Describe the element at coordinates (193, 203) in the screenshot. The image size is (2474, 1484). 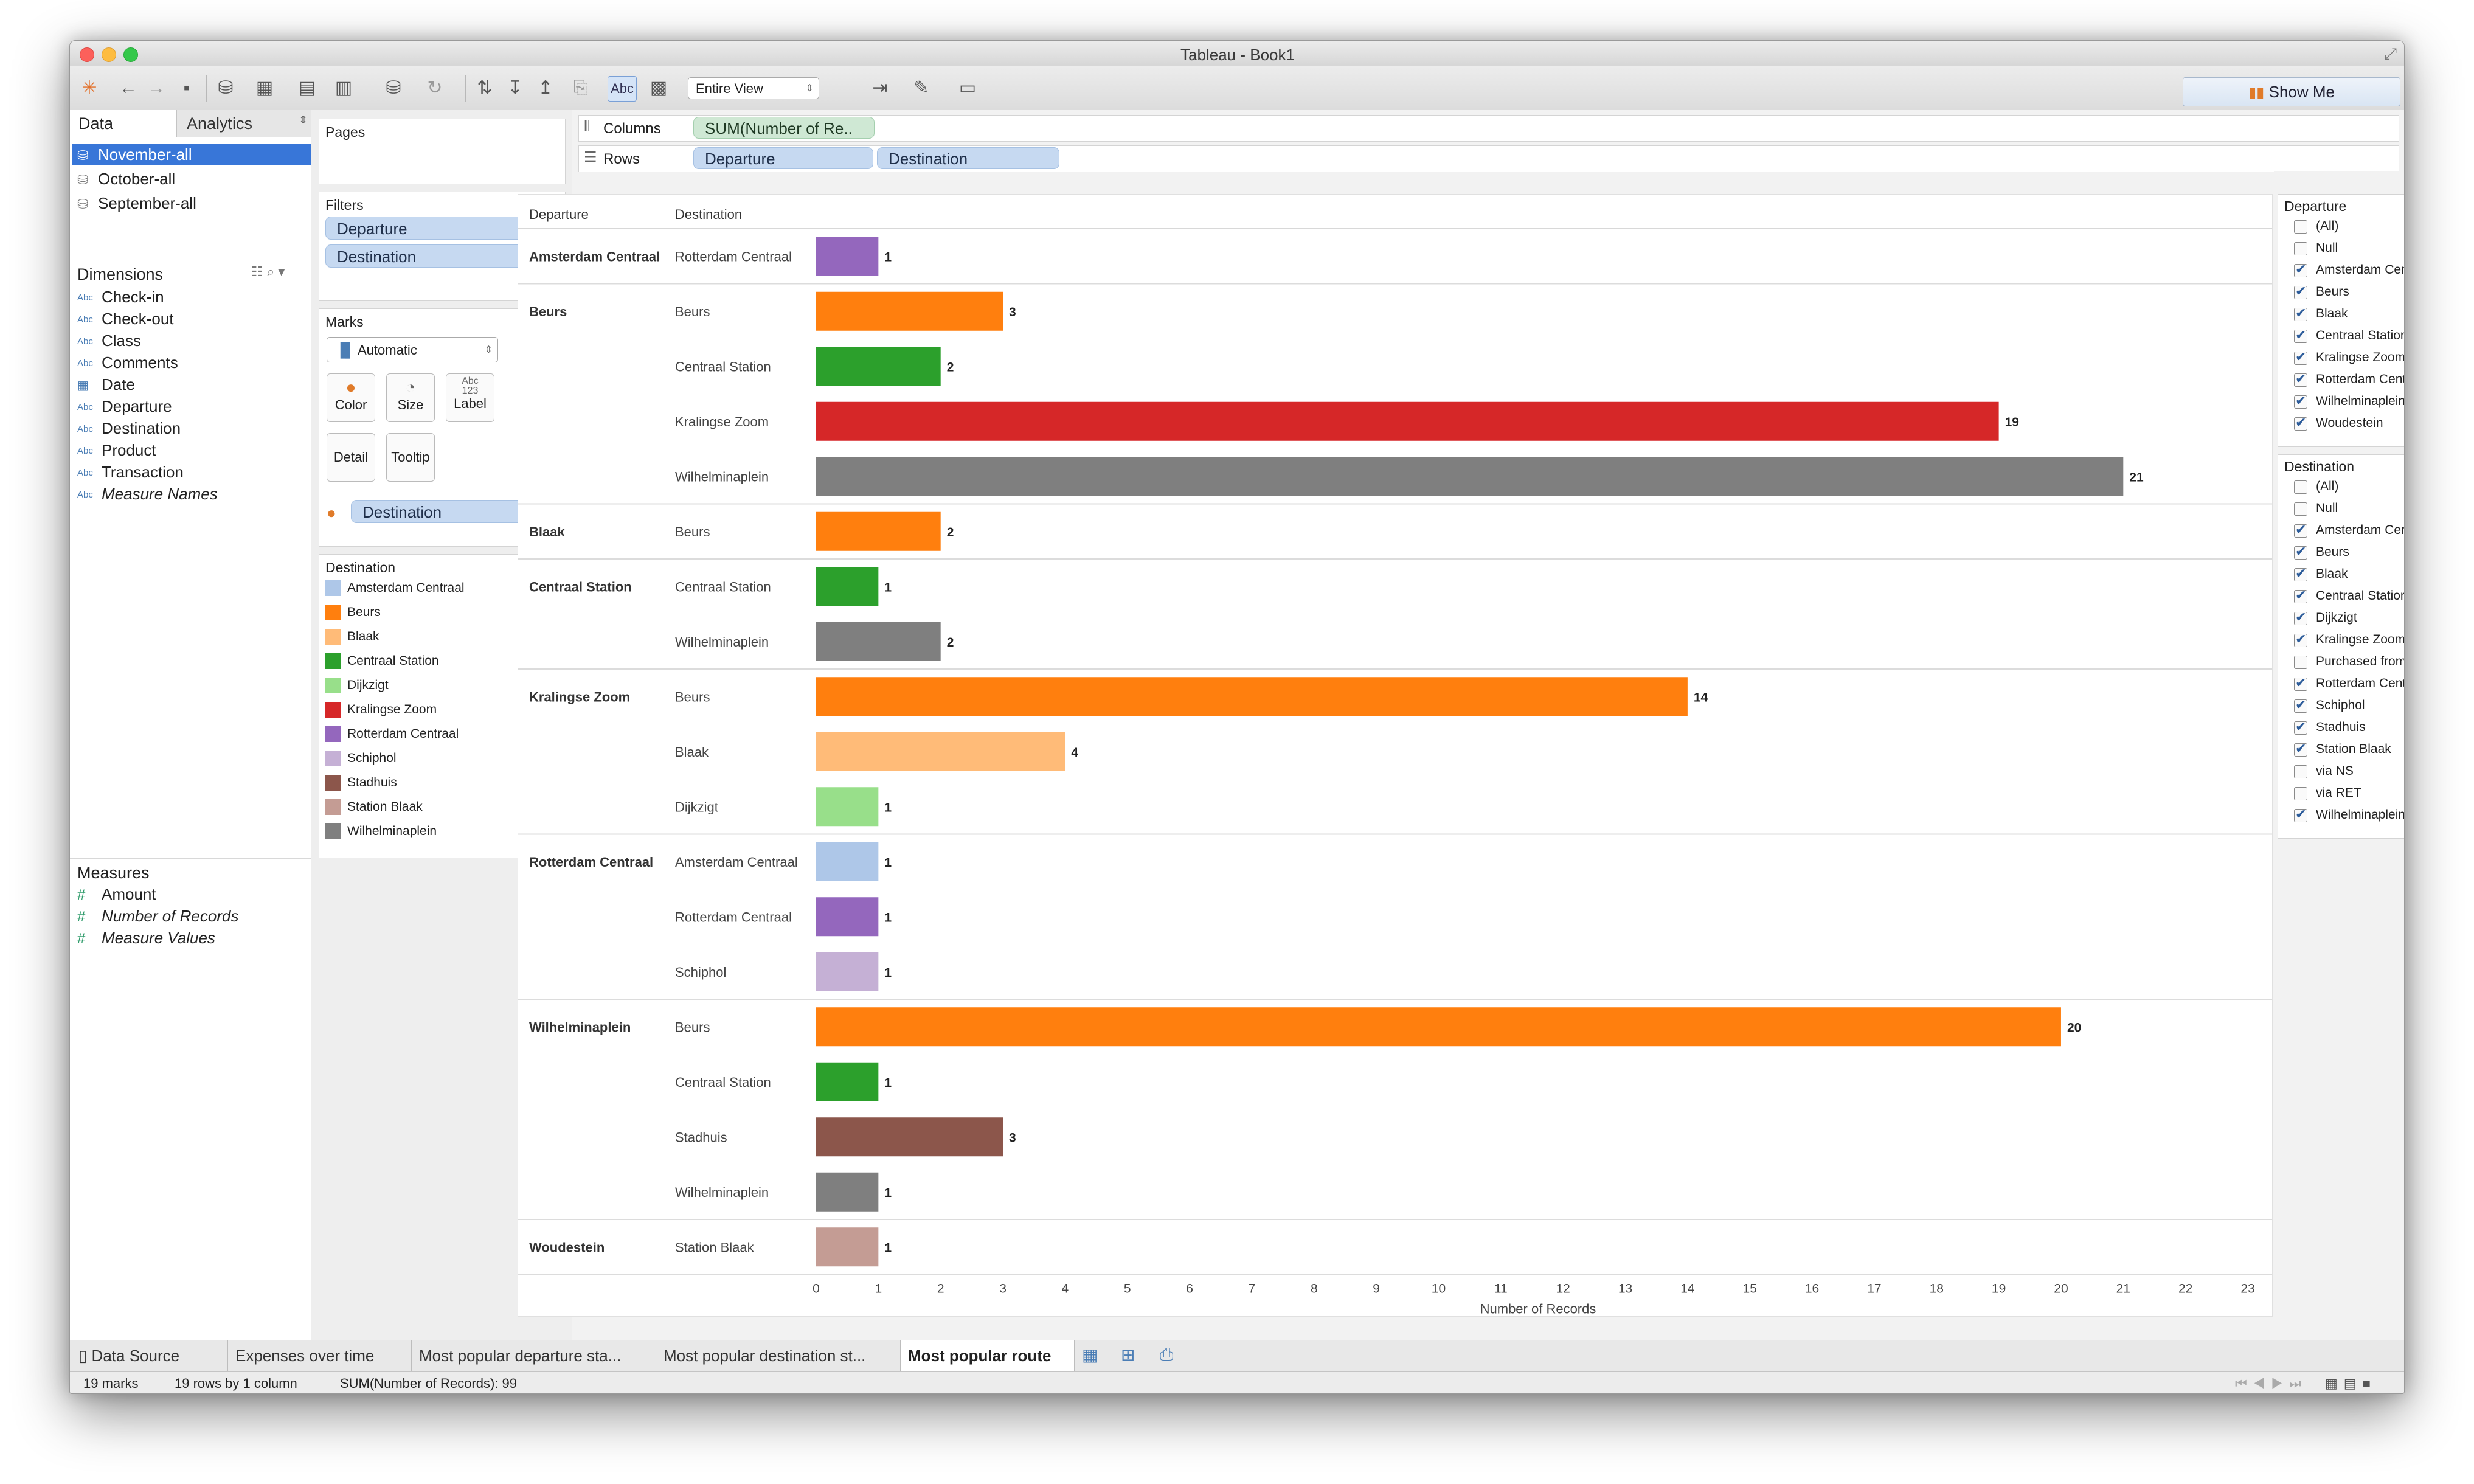
I see `datasource-item: ⛁ September-all` at that location.